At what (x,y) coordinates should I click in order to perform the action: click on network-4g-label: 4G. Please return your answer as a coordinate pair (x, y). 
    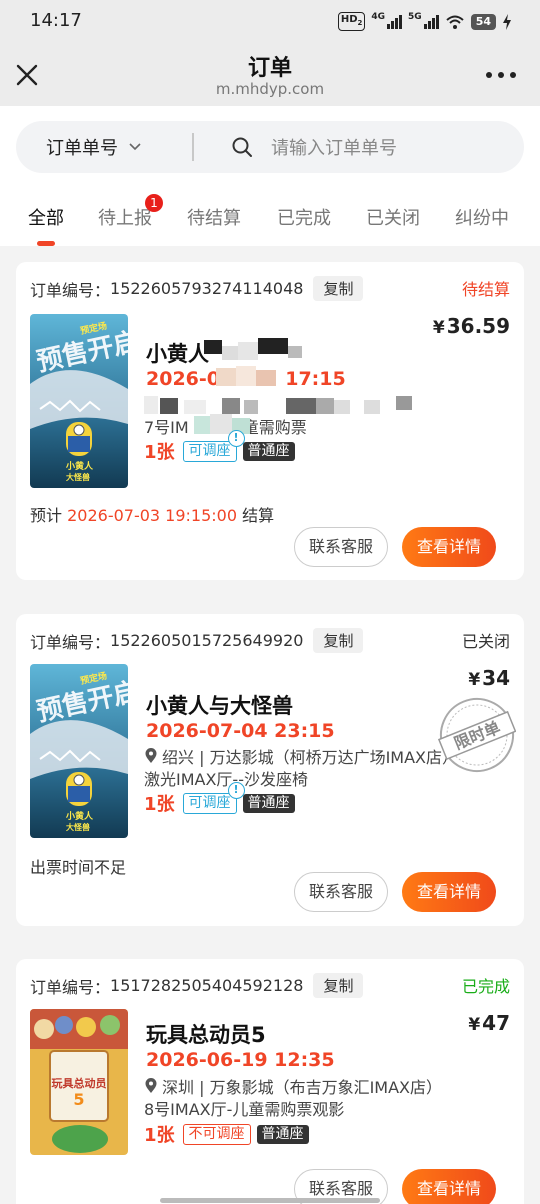
    Looking at the image, I should click on (378, 17).